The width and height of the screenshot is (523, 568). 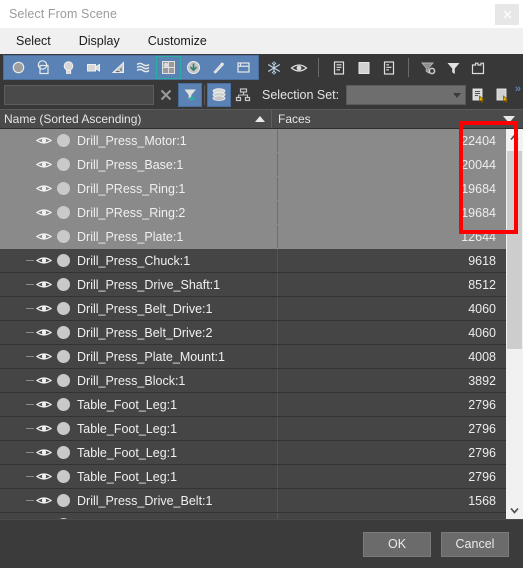 I want to click on collapse-all-icon, so click(x=363, y=67).